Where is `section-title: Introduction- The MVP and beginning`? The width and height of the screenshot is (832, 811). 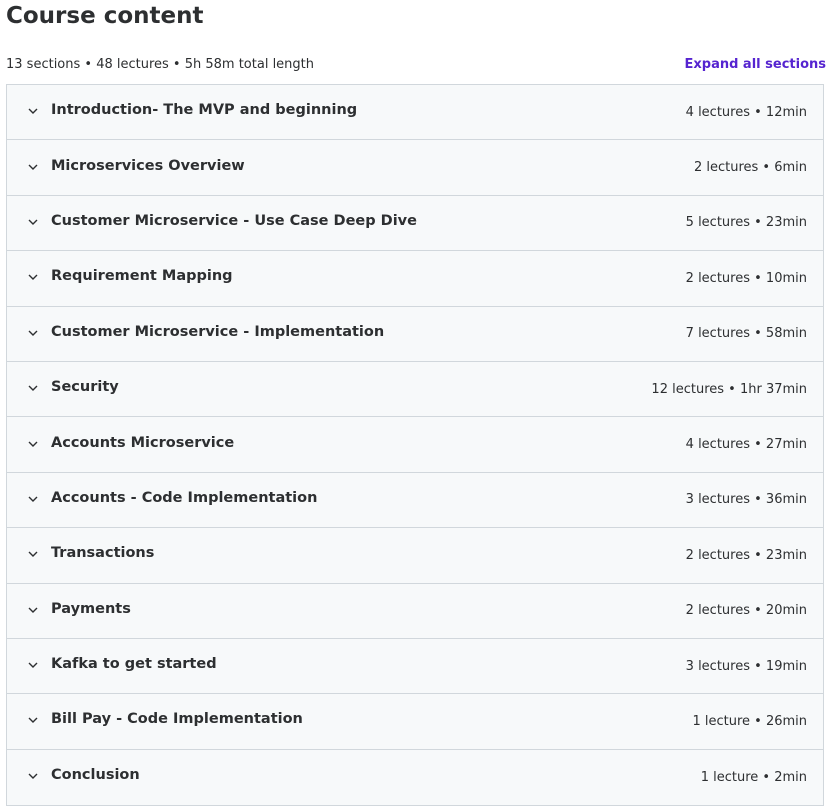 section-title: Introduction- The MVP and beginning is located at coordinates (204, 110).